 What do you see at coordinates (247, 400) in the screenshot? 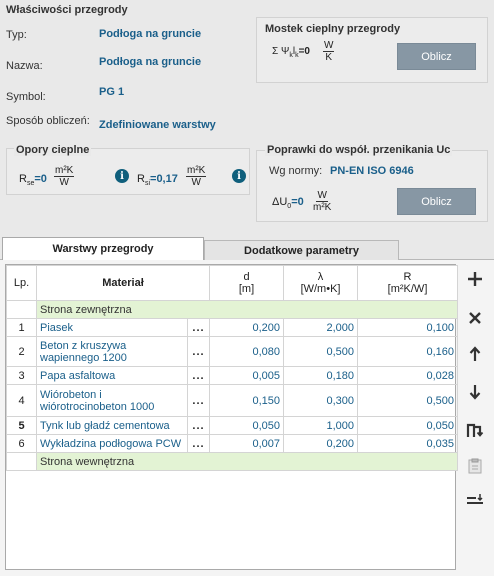
I see `row-d: 0,150` at bounding box center [247, 400].